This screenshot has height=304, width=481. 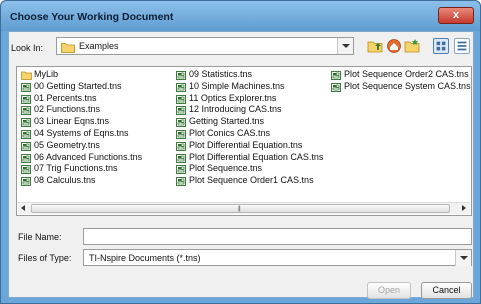 I want to click on grip-icon: |||, so click(x=239, y=209).